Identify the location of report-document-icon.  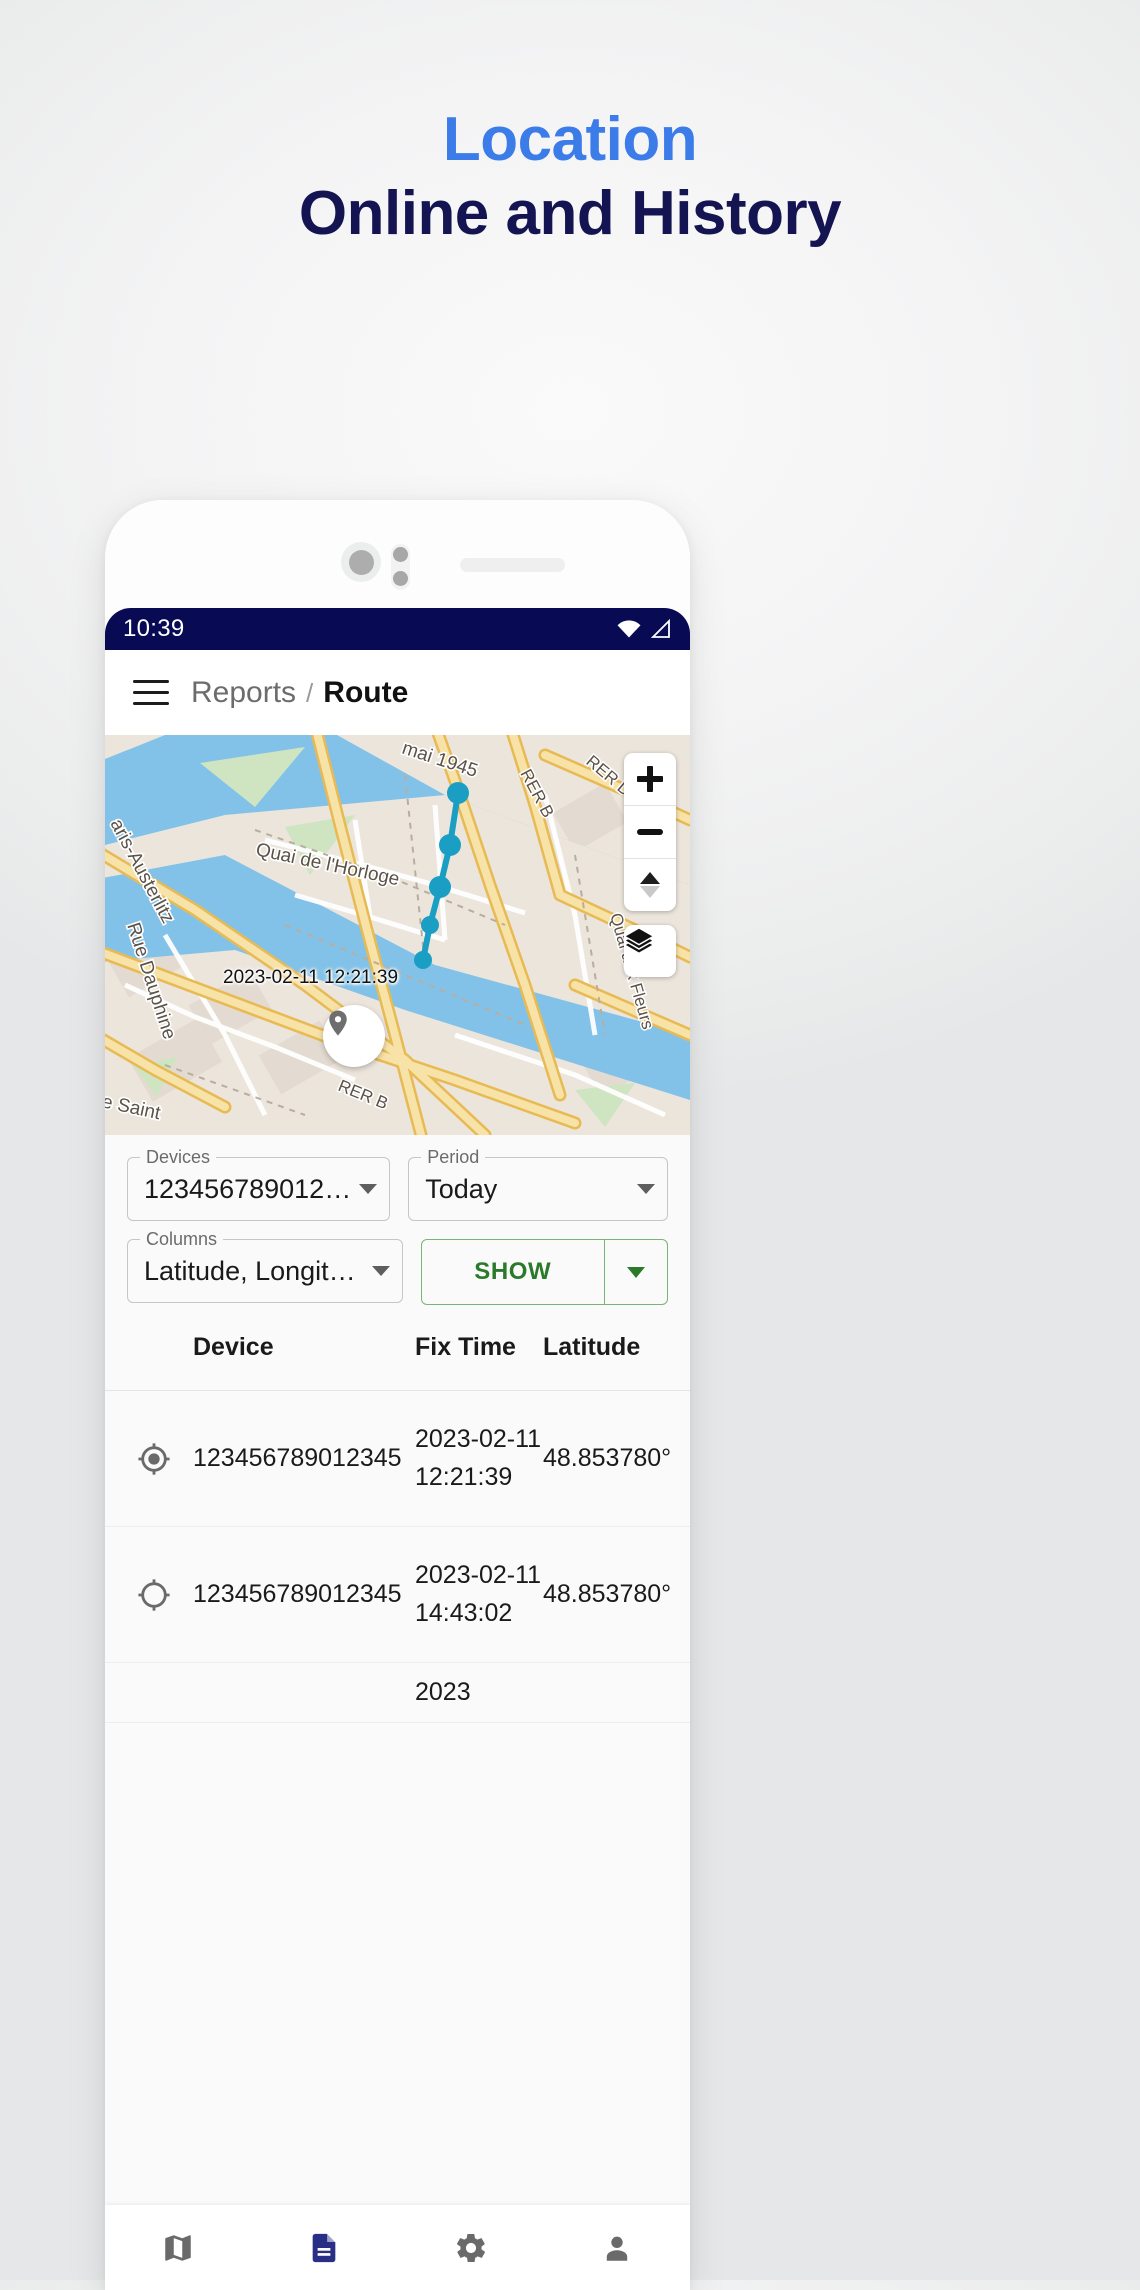
(324, 2247).